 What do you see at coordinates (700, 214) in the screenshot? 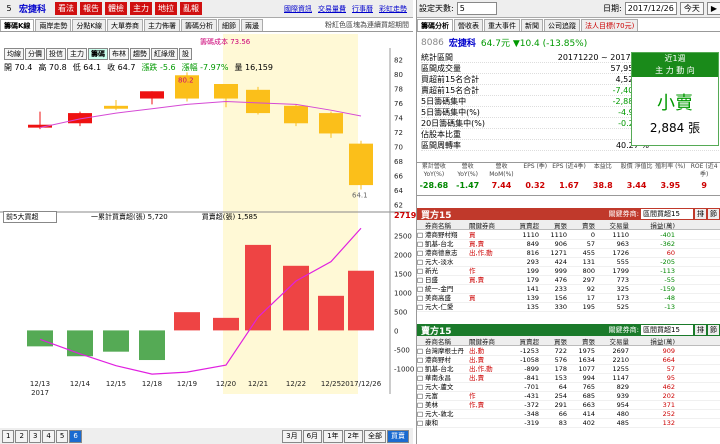
I see `buy-filter-btn: 排` at bounding box center [700, 214].